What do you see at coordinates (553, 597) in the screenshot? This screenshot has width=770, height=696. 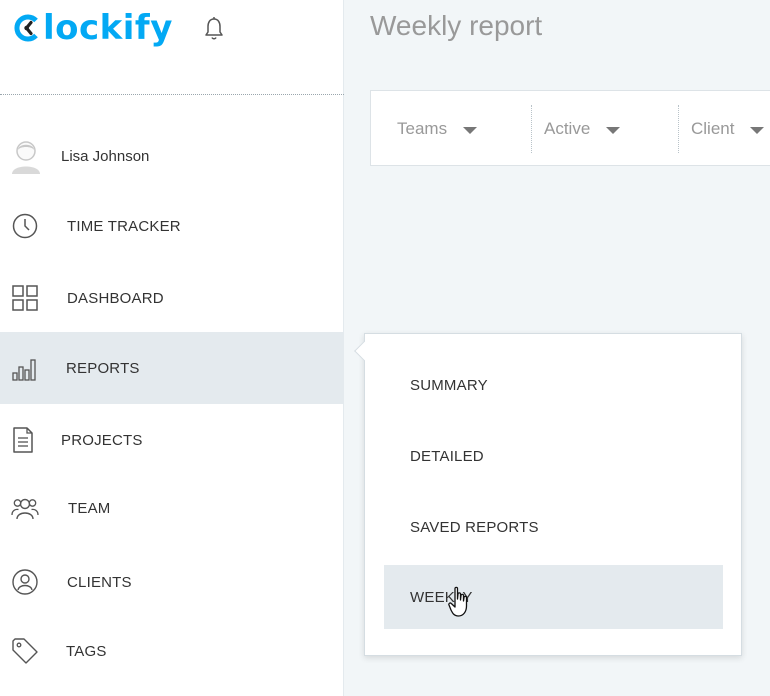 I see `submenu-item-weekly: WEEKLY` at bounding box center [553, 597].